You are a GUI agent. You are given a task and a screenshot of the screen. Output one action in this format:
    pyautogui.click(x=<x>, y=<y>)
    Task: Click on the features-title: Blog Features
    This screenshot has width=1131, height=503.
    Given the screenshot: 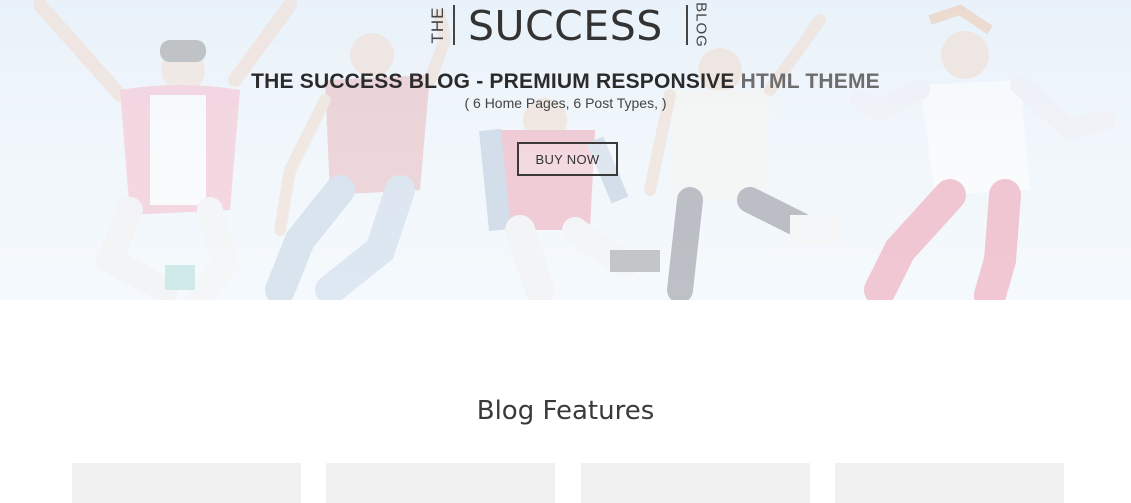 What is the action you would take?
    pyautogui.click(x=565, y=411)
    